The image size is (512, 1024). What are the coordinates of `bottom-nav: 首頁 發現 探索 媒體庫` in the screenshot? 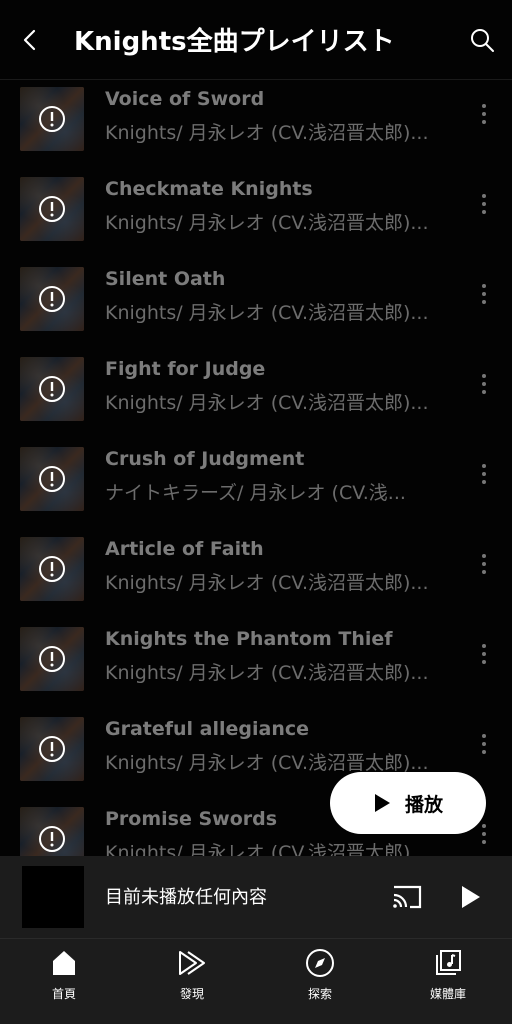 It's located at (256, 981).